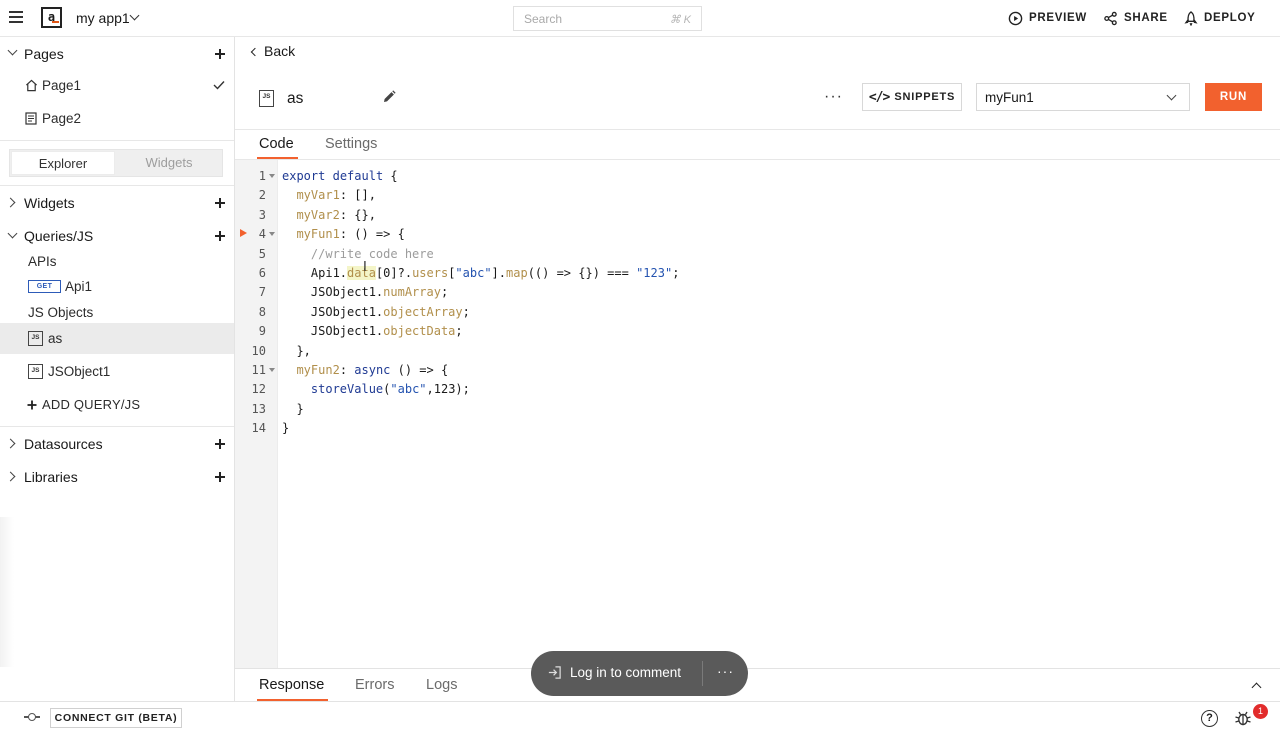 The width and height of the screenshot is (1280, 731). I want to click on js-object-name: as, so click(295, 99).